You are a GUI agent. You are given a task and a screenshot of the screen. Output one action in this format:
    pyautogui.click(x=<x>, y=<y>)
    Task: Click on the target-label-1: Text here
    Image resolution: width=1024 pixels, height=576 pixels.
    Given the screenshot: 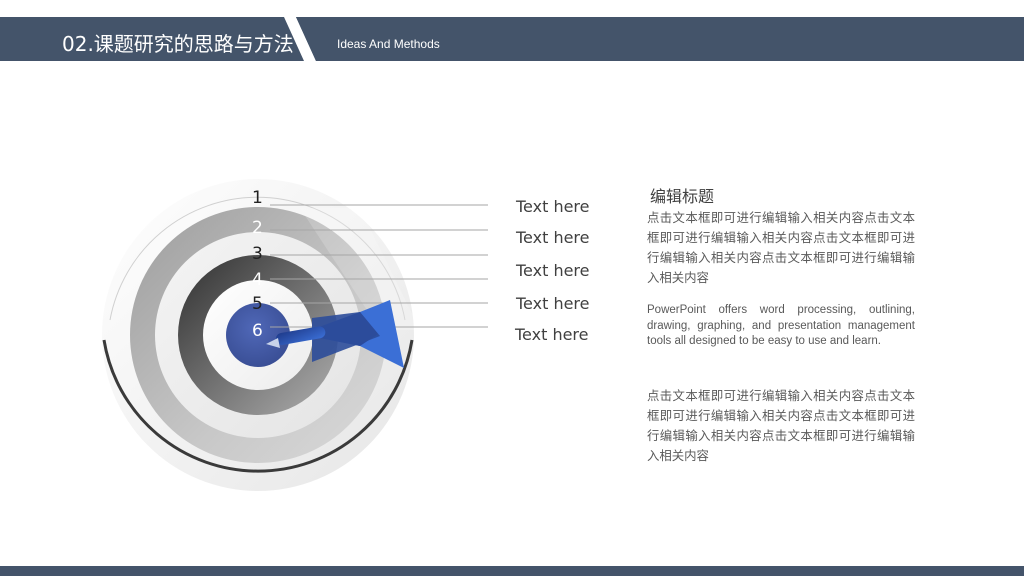 What is the action you would take?
    pyautogui.click(x=553, y=206)
    